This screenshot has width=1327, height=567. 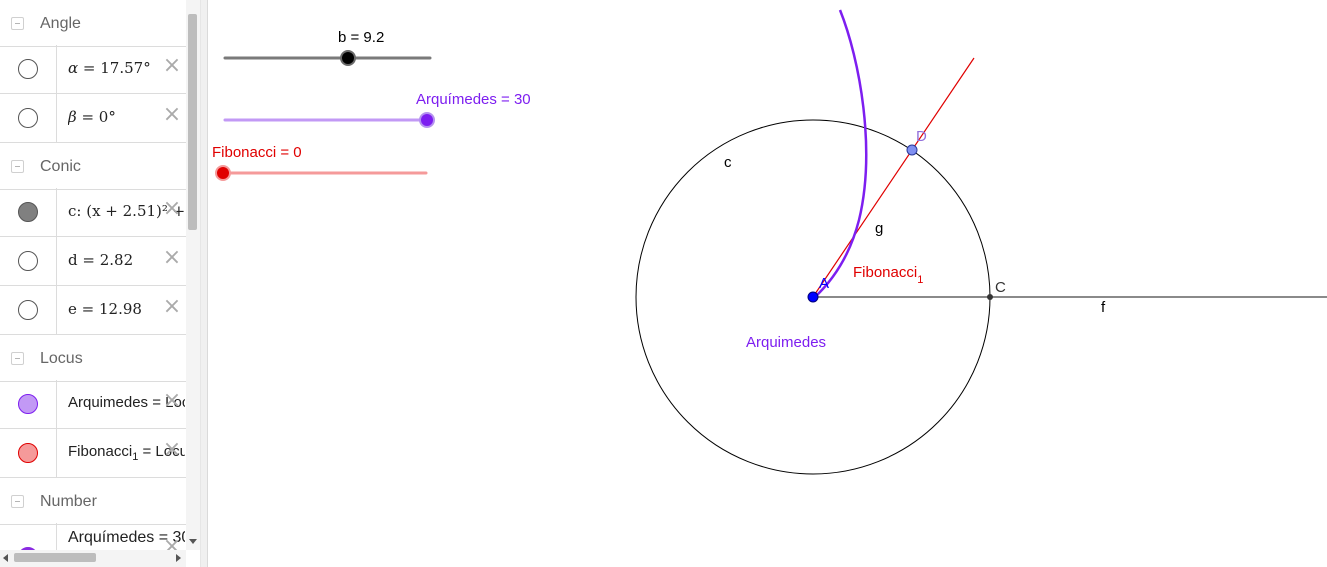 I want to click on algebra-row-fibonacci: Fibonacci1 = Locus ×, so click(x=93, y=453).